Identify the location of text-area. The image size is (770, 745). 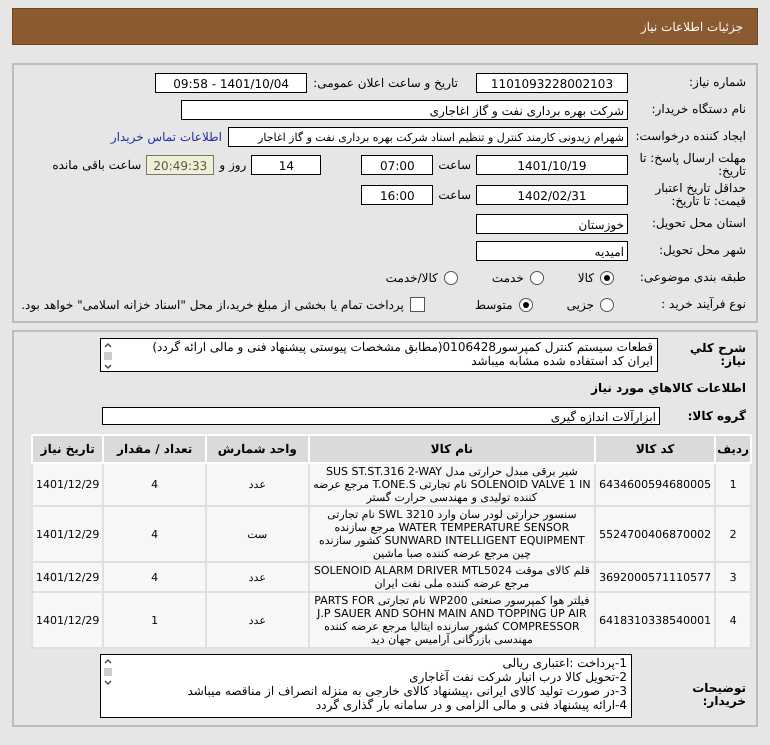
(366, 686).